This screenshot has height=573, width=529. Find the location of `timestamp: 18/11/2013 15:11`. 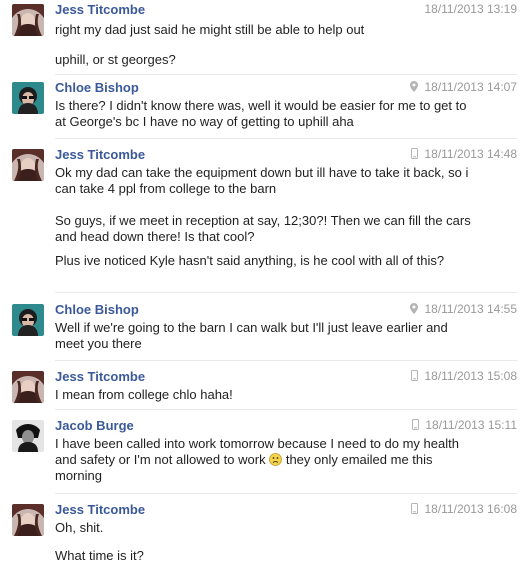

timestamp: 18/11/2013 15:11 is located at coordinates (471, 425).